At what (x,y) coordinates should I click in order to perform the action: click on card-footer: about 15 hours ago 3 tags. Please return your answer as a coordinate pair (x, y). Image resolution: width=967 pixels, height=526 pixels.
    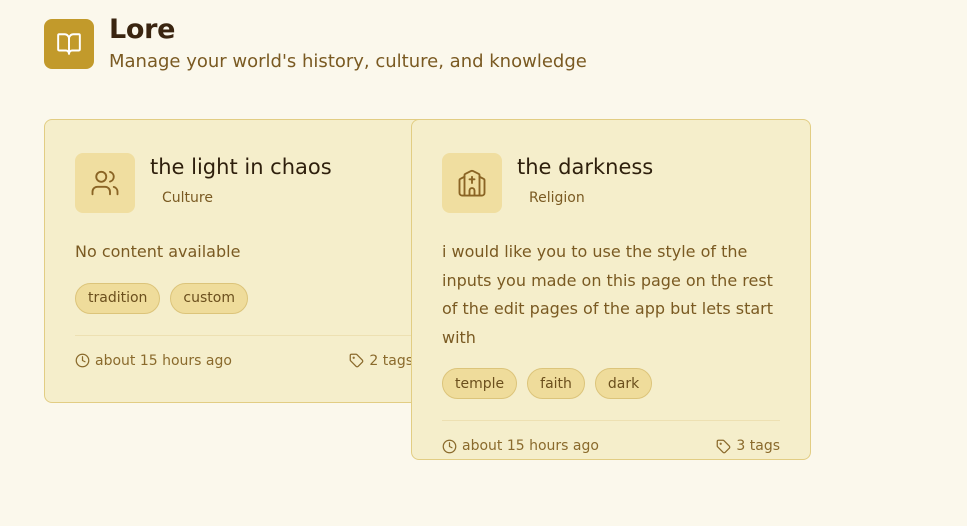
    Looking at the image, I should click on (611, 446).